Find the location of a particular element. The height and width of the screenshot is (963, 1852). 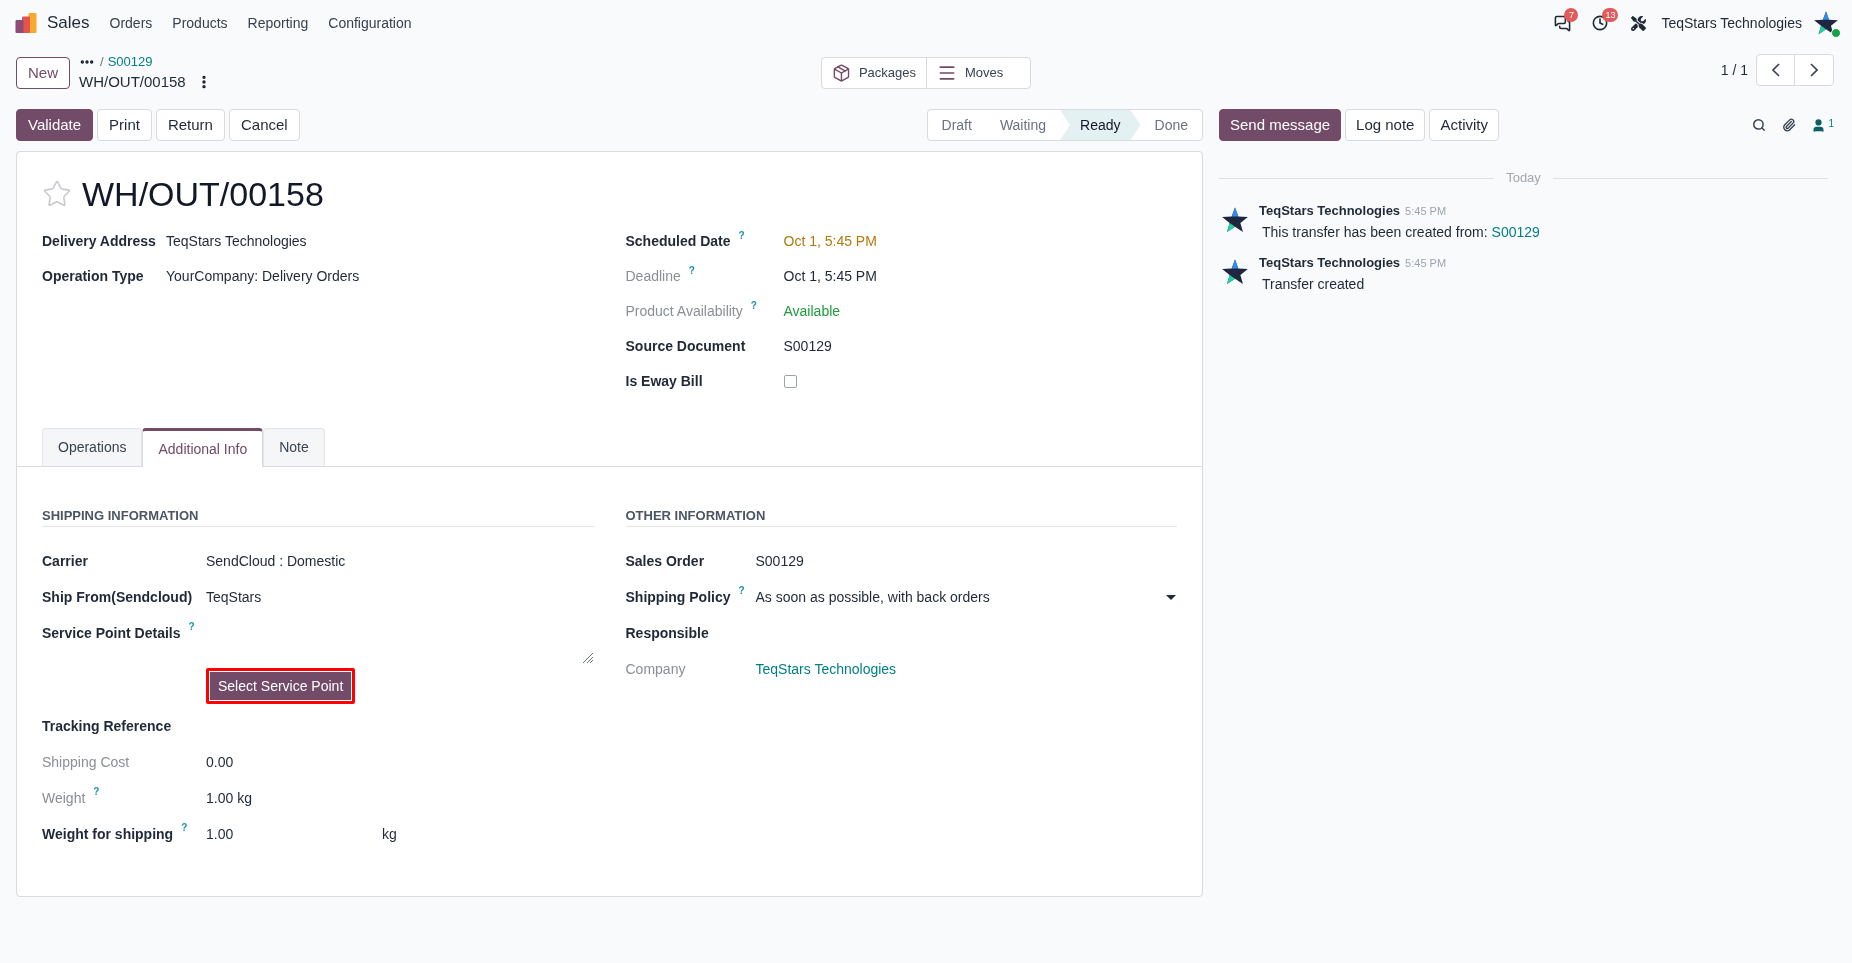

list-icon is located at coordinates (947, 73).